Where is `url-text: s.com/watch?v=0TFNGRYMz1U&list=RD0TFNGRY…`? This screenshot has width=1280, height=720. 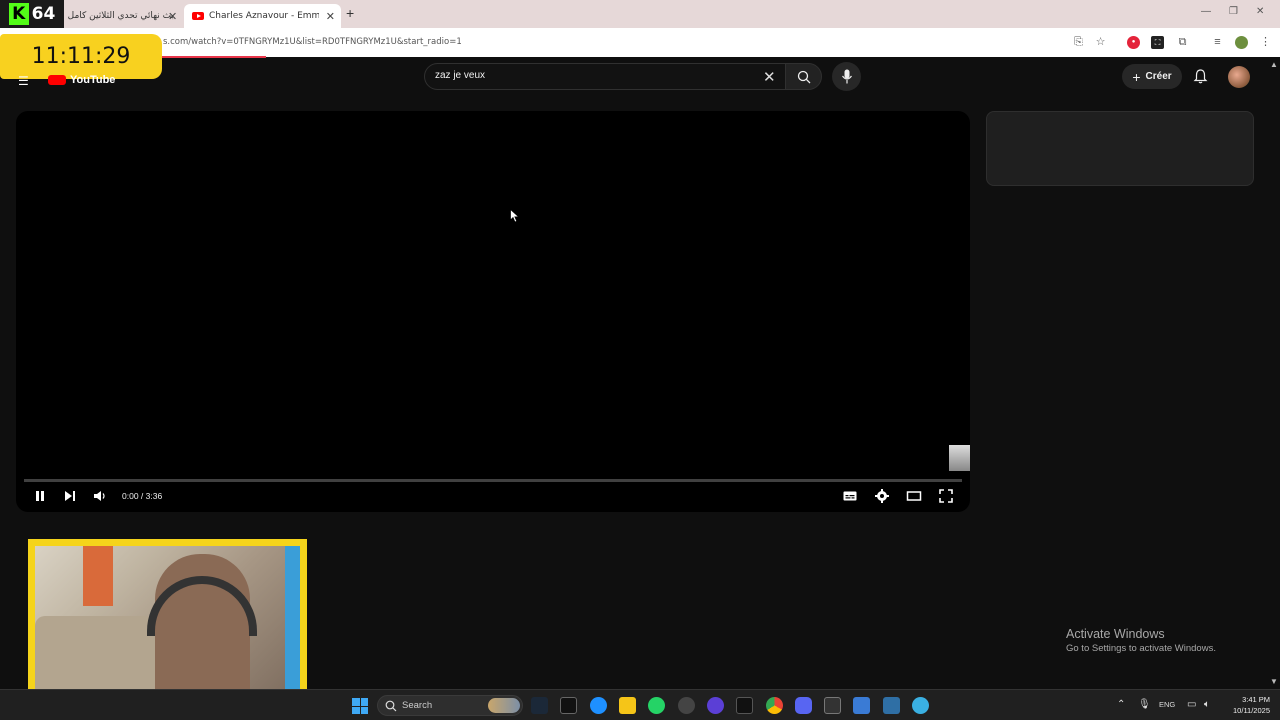
url-text: s.com/watch?v=0TFNGRYMz1U&list=RD0TFNGRY… is located at coordinates (312, 42).